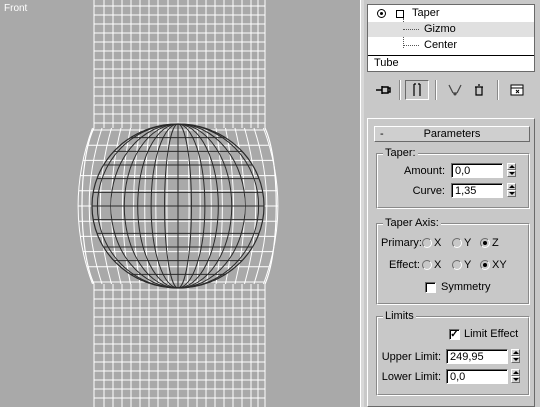 The width and height of the screenshot is (540, 407). Describe the element at coordinates (515, 356) in the screenshot. I see `upper-limit-spinner` at that location.